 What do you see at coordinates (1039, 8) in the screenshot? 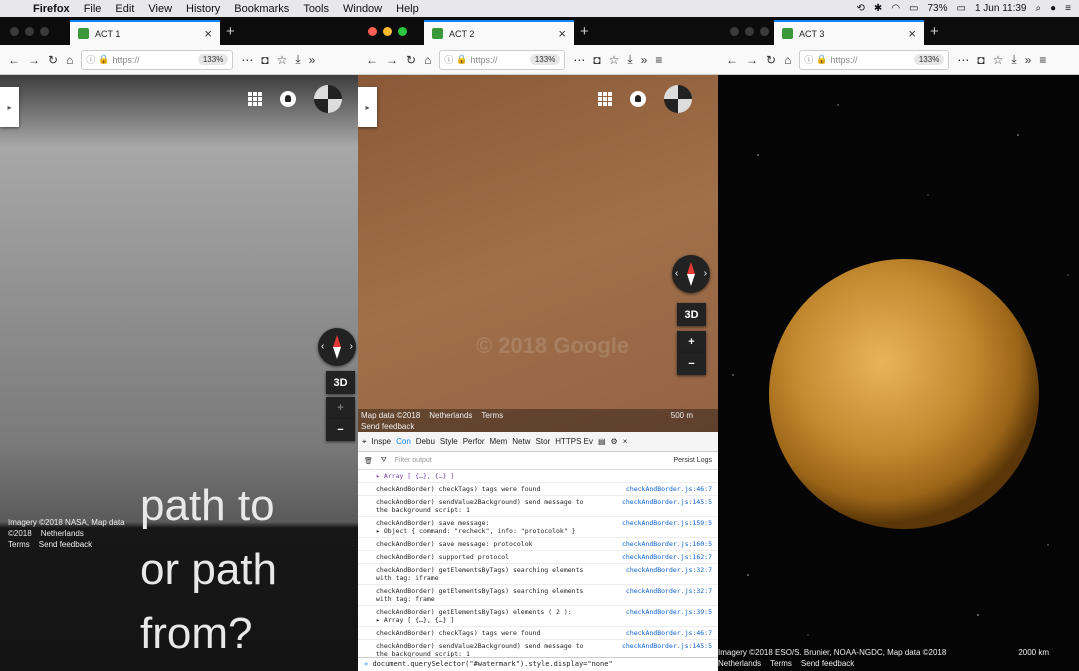
I see `spotlight-icon: ⌕` at bounding box center [1039, 8].